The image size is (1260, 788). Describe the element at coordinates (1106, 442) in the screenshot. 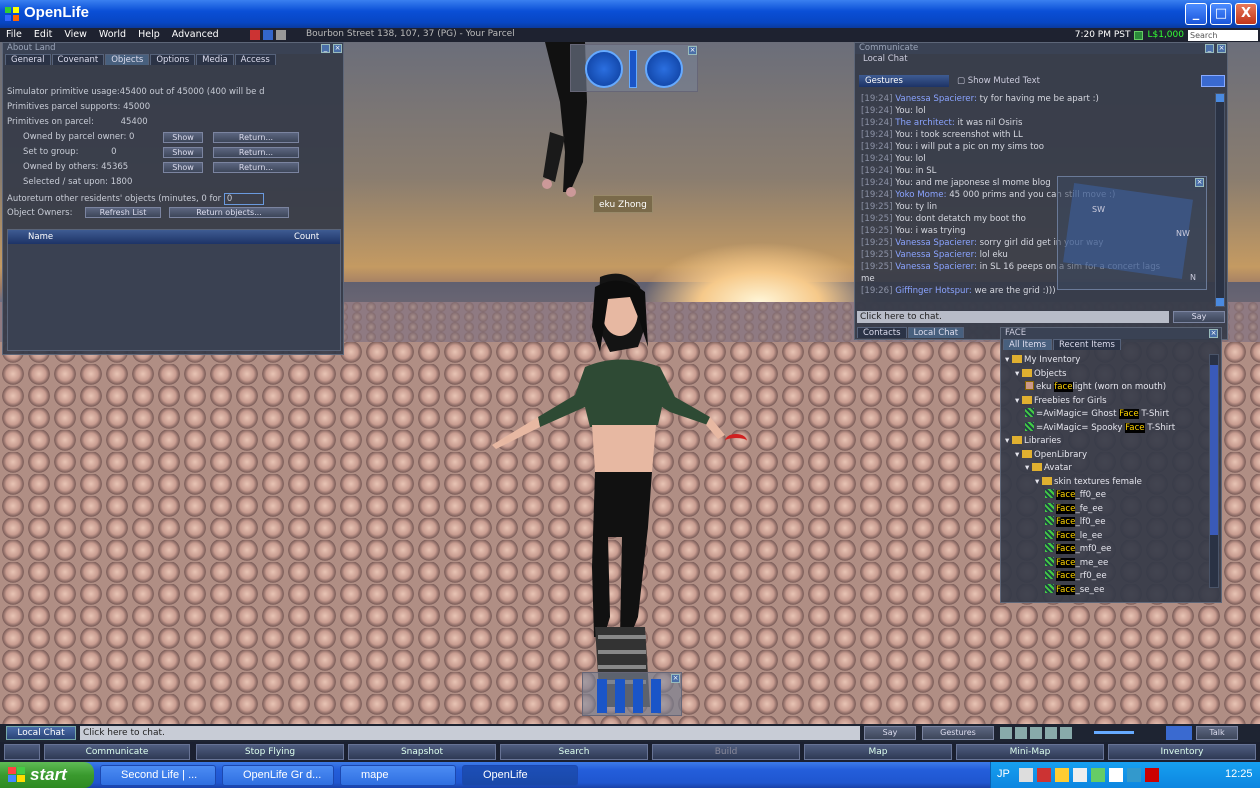

I see `inventory-item: ▾ Libraries` at that location.